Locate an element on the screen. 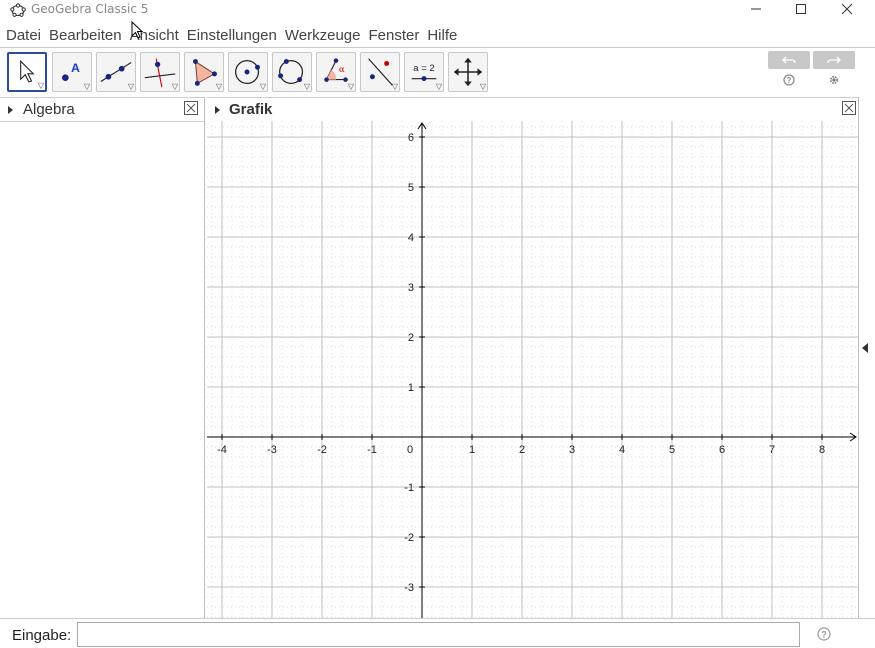 The height and width of the screenshot is (648, 875). gear-icon is located at coordinates (834, 80).